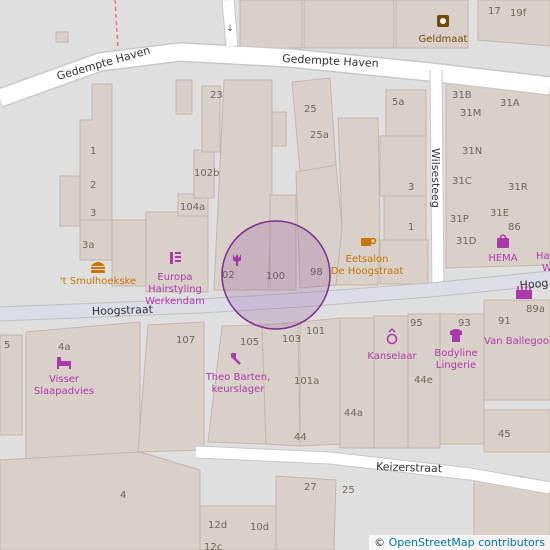  Describe the element at coordinates (319, 135) in the screenshot. I see `house-number: 25a` at that location.